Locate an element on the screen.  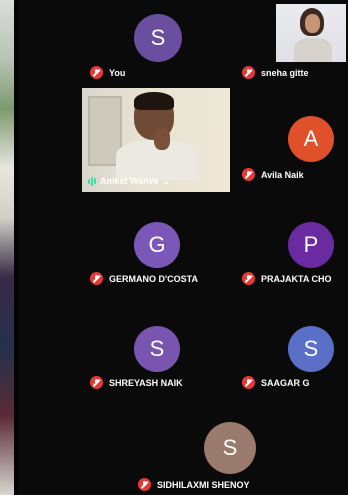
participant-label: Aniket Wanve ⌄ is located at coordinates (128, 181).